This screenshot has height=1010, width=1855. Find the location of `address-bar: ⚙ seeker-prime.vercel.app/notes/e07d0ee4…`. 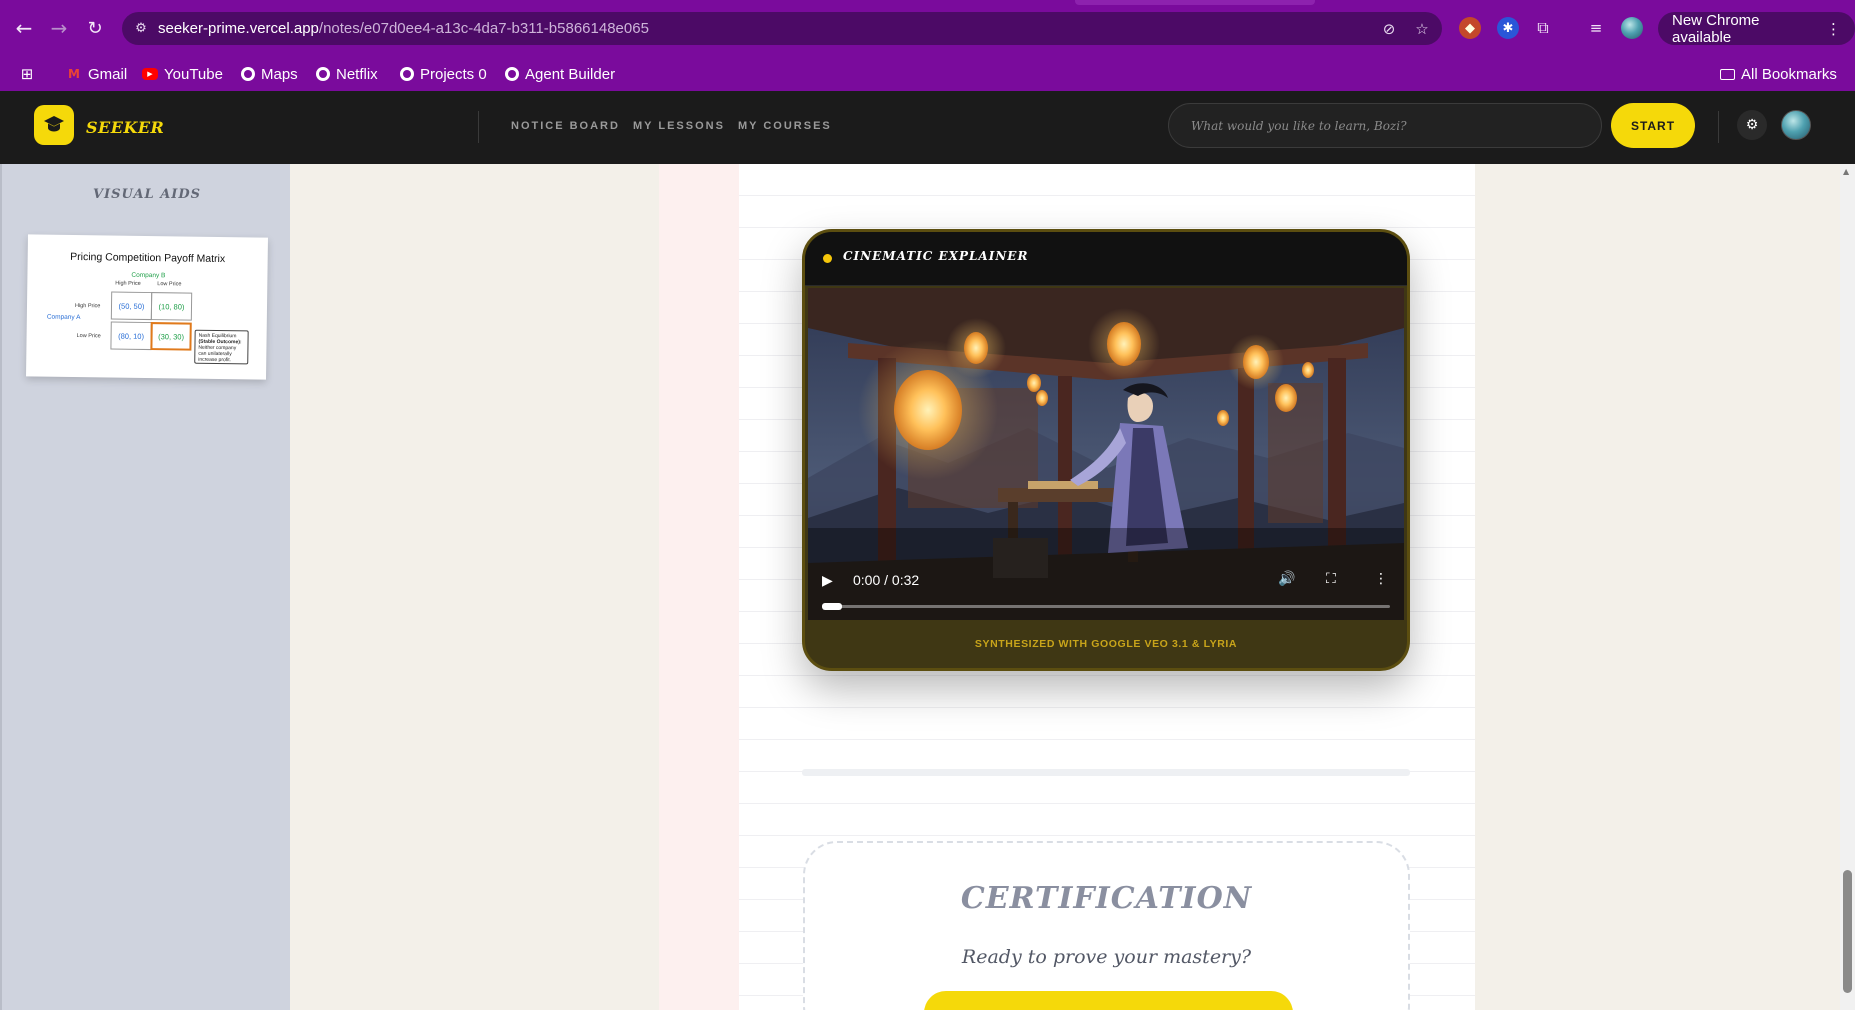

address-bar: ⚙ seeker-prime.vercel.app/notes/e07d0ee4… is located at coordinates (782, 28).